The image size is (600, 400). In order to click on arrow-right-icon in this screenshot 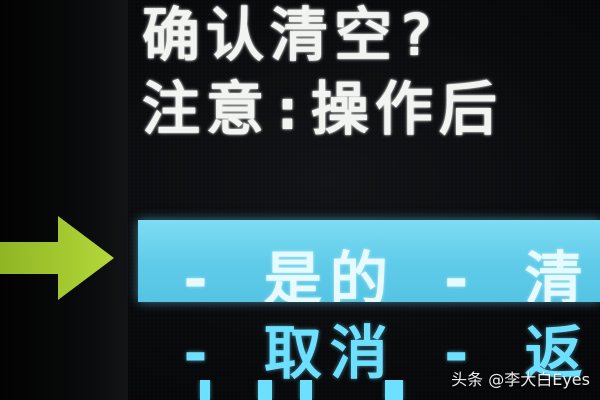, I will do `click(57, 258)`.